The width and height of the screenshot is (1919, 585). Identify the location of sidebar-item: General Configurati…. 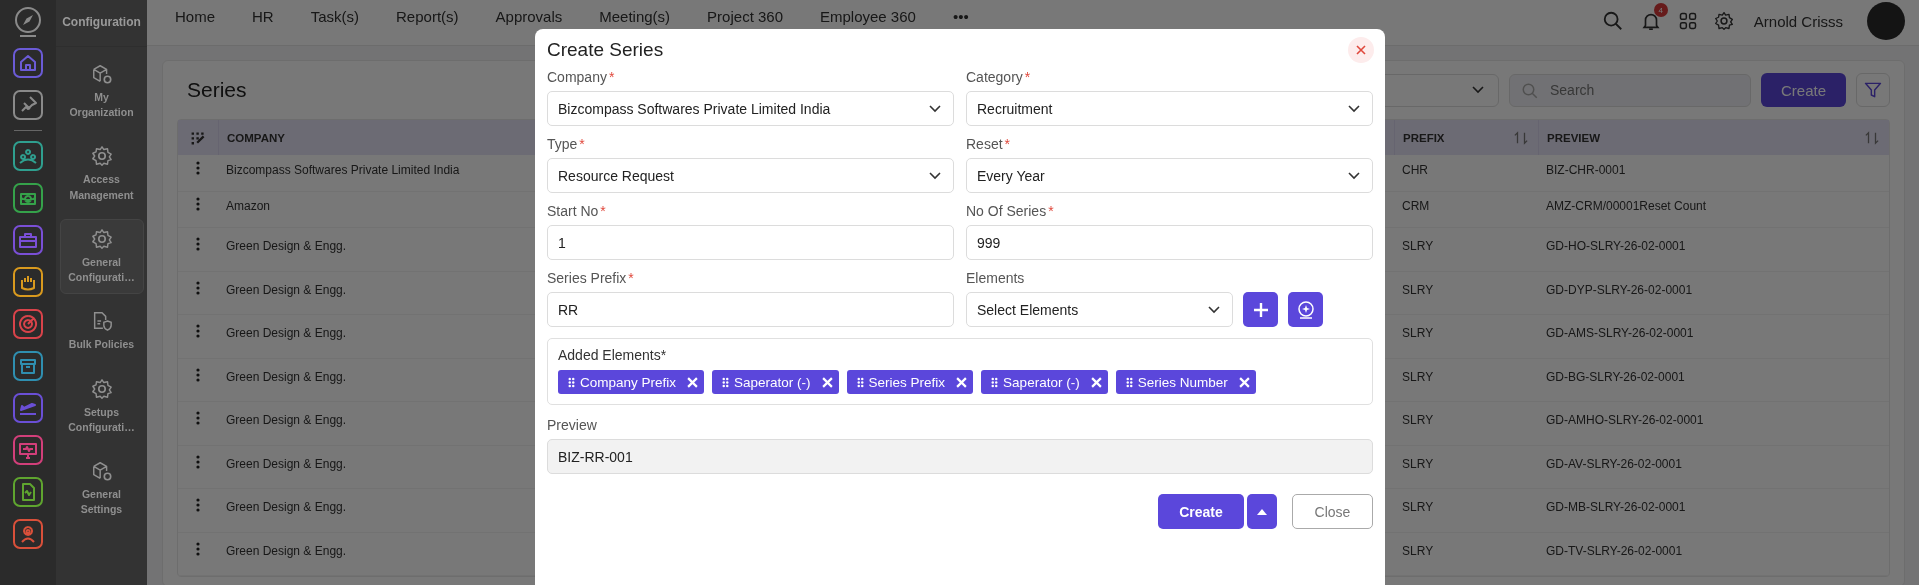
(101, 256).